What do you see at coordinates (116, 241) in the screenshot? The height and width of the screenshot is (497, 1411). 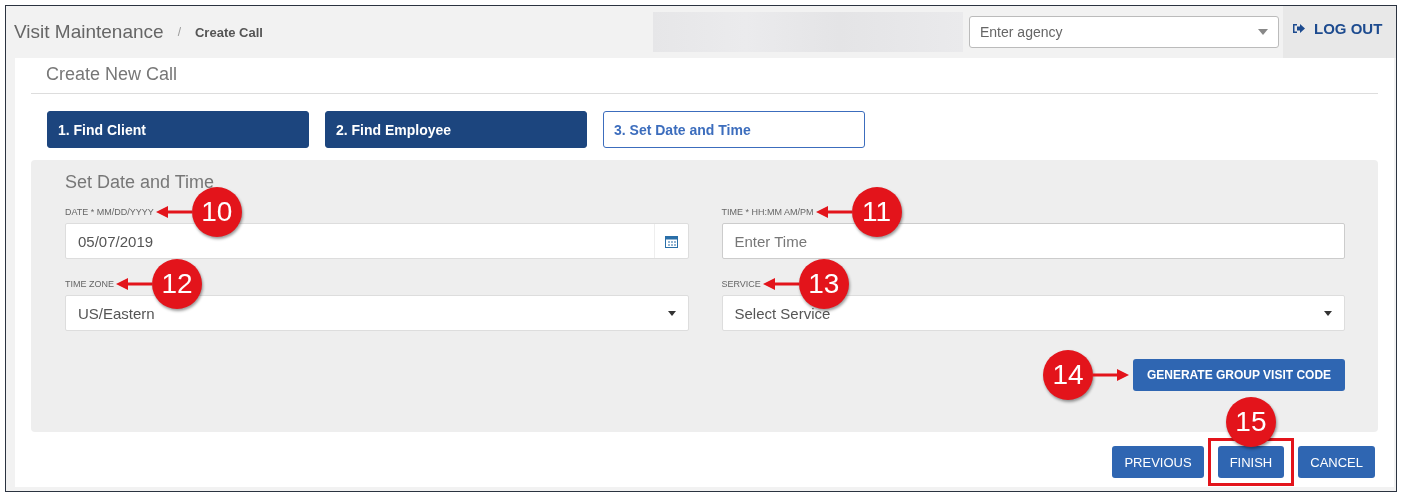 I see `date-value: 05/07/2019` at bounding box center [116, 241].